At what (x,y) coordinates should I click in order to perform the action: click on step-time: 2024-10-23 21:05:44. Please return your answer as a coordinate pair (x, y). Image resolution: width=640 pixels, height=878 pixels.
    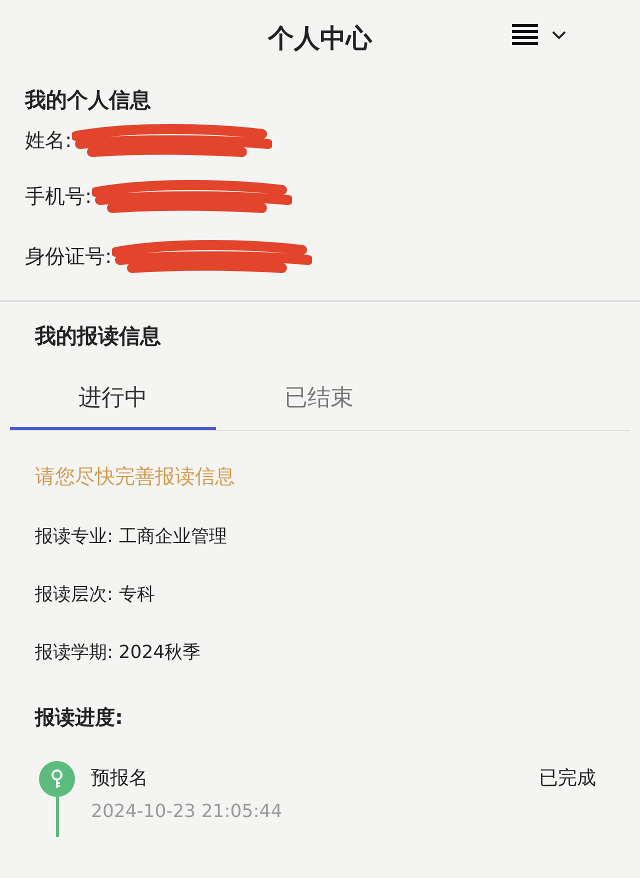
    Looking at the image, I should click on (187, 811).